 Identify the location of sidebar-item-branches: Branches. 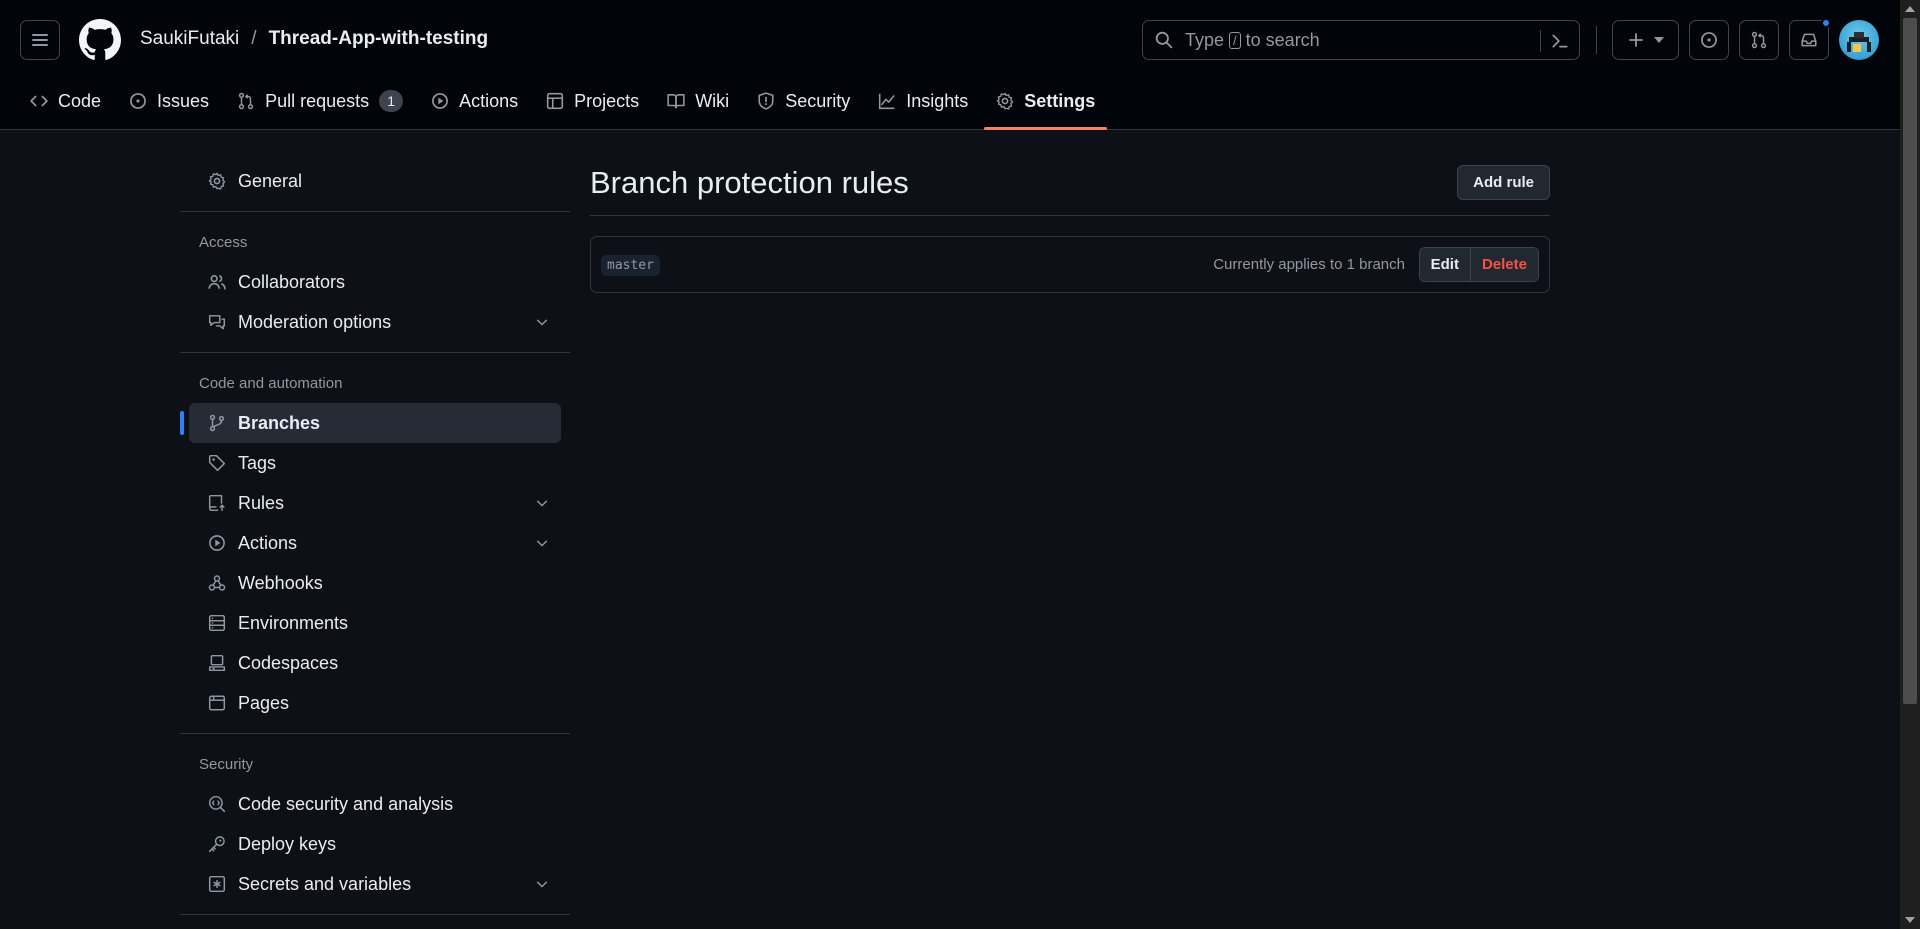
(370, 423).